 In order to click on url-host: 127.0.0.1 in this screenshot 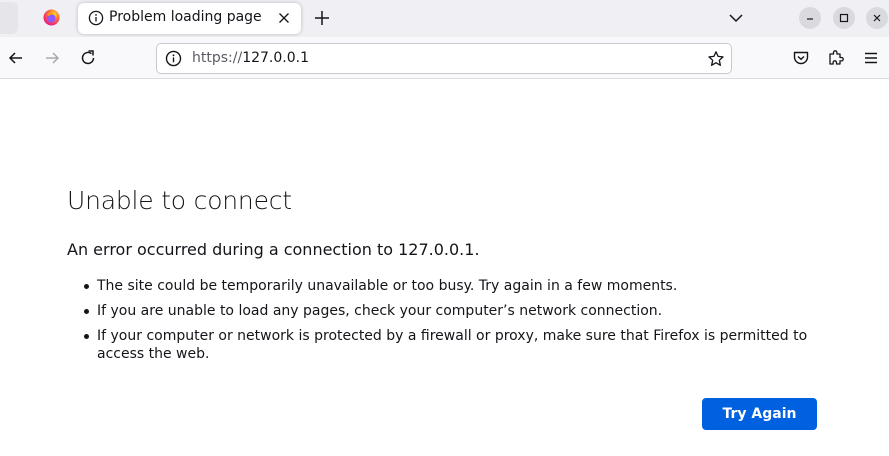, I will do `click(275, 58)`.